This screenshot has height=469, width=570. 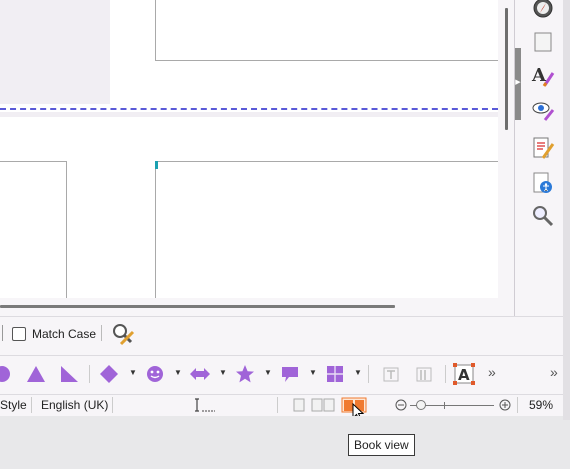 I want to click on callout-shape-icon, so click(x=290, y=374).